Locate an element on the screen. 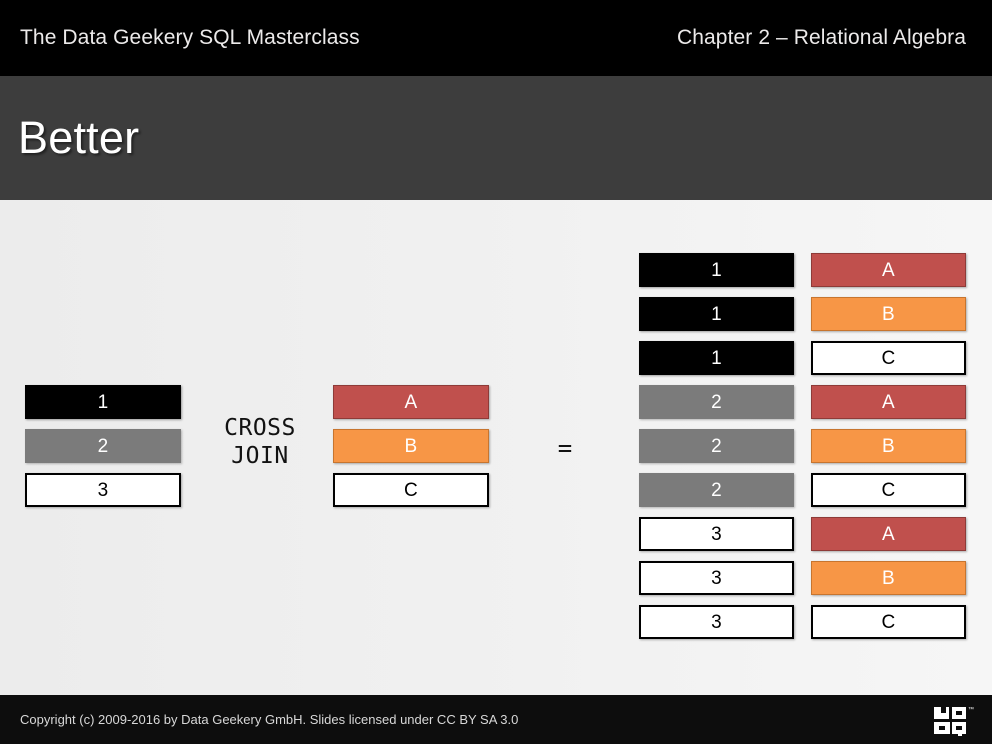  right-operand-cell: A is located at coordinates (411, 402).